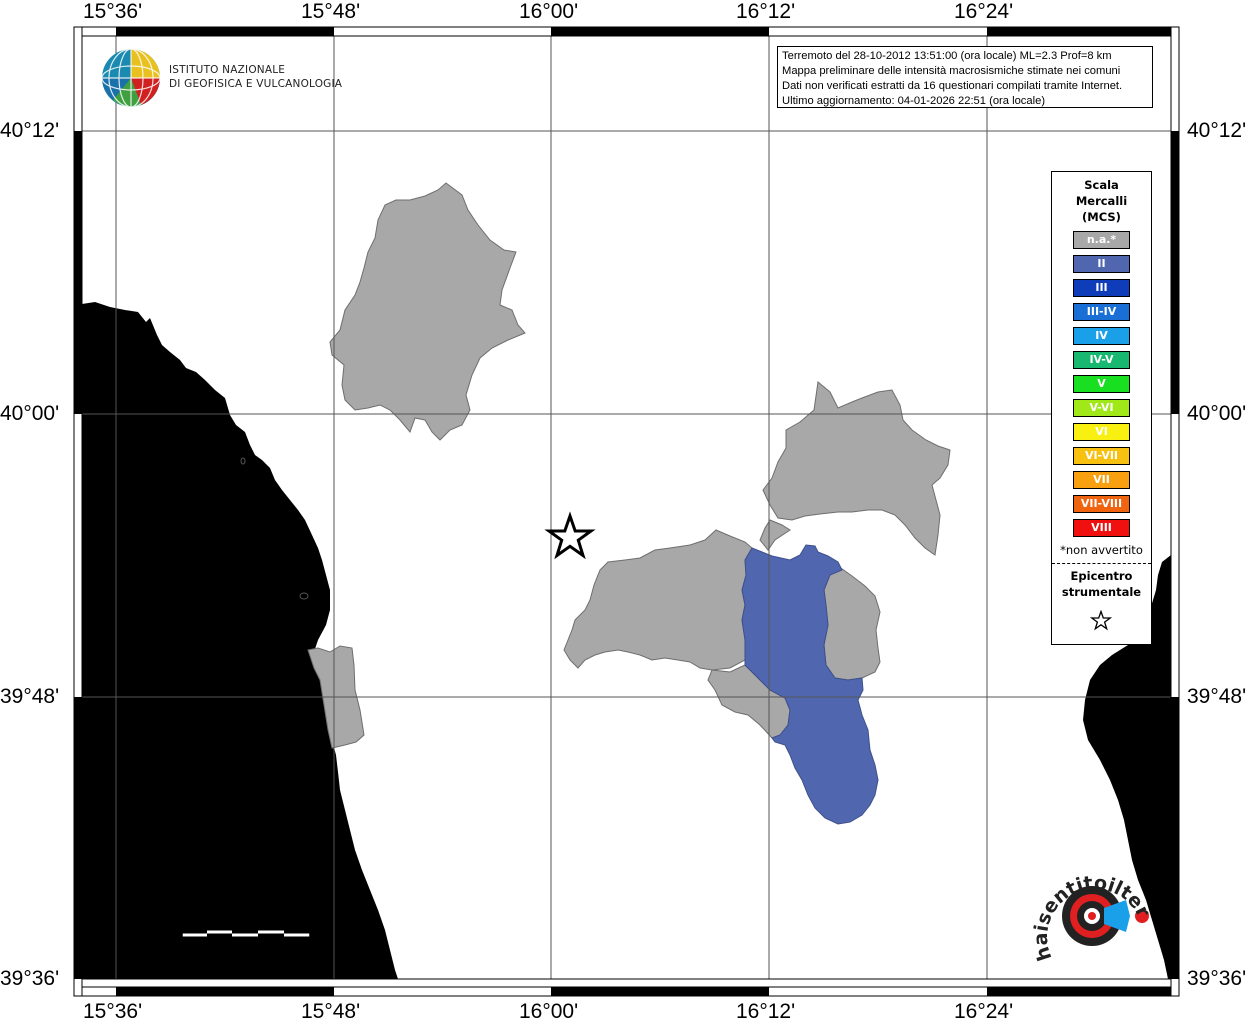 Image resolution: width=1254 pixels, height=1024 pixels. What do you see at coordinates (1101, 584) in the screenshot?
I see `legend-epicenter-label: Epicentro strumentale` at bounding box center [1101, 584].